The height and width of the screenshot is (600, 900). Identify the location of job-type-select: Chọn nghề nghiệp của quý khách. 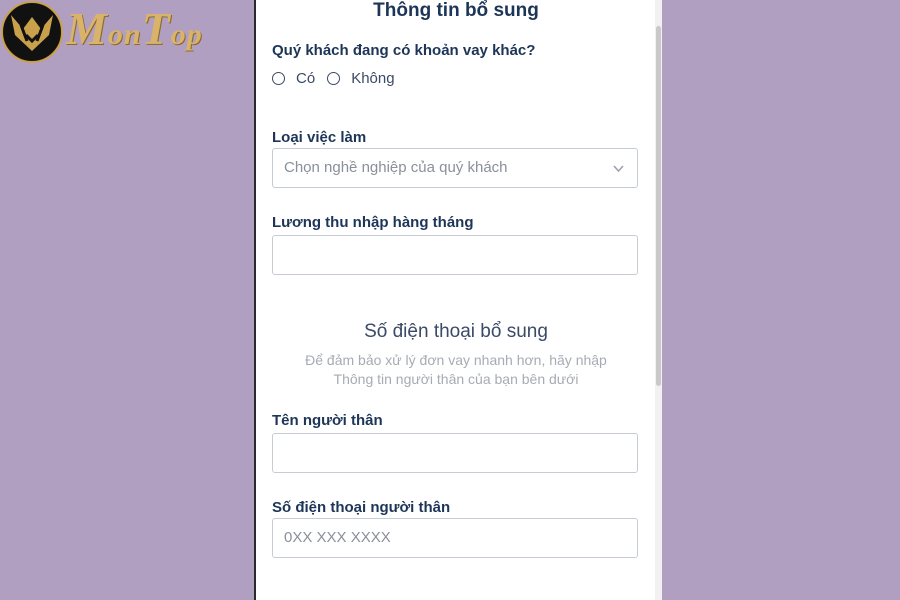
(455, 168).